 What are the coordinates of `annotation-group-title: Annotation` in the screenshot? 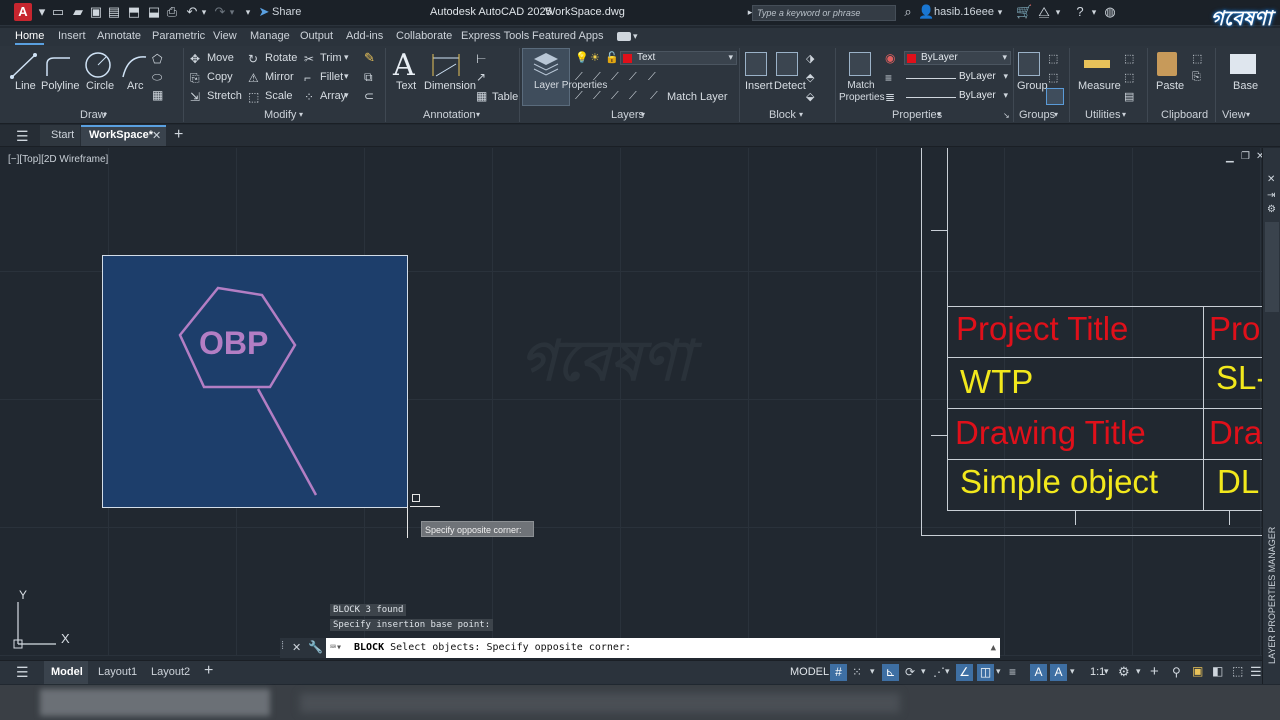 It's located at (449, 115).